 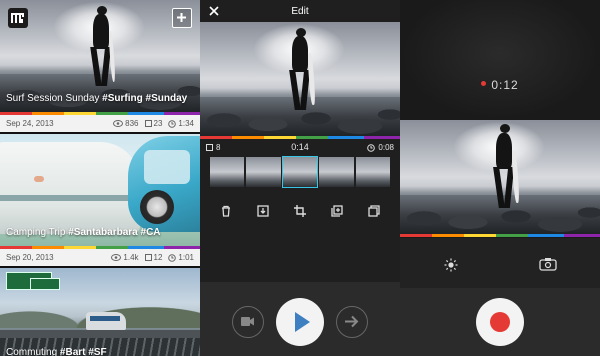 I want to click on views-stat: 1.4k, so click(x=125, y=257).